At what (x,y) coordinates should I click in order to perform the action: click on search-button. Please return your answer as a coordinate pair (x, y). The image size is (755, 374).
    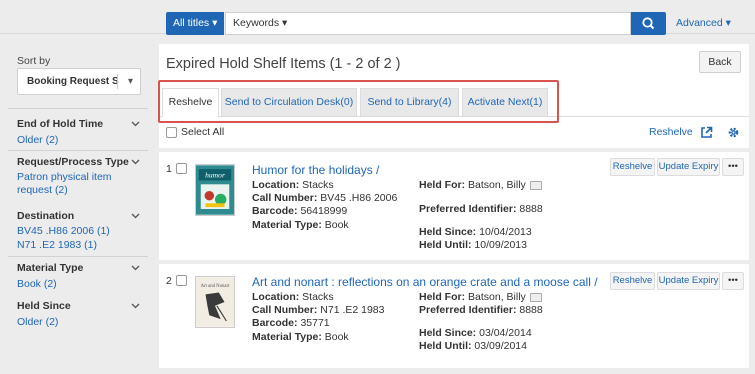
    Looking at the image, I should click on (648, 23).